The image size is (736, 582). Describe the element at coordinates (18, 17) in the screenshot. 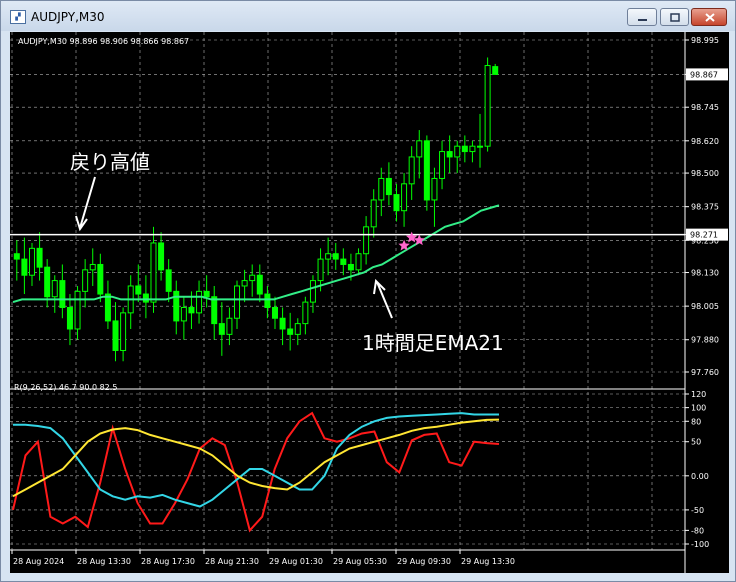

I see `chart-window-icon: ▞` at that location.